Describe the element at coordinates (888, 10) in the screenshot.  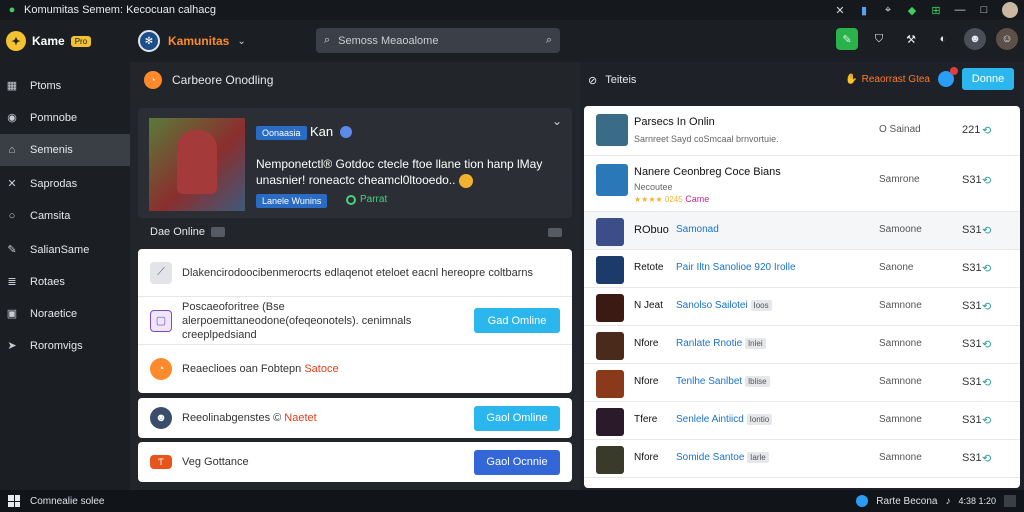
I see `pin-icon: ⌖` at that location.